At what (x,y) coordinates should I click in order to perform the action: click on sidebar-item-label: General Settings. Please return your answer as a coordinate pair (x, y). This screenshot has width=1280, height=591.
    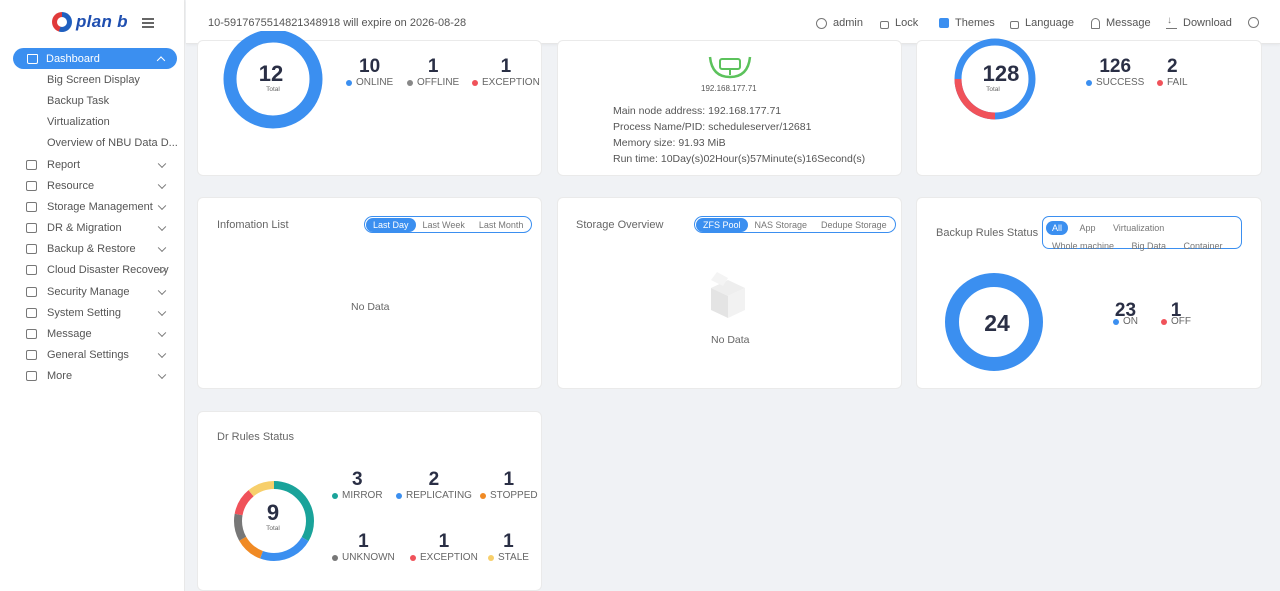
    Looking at the image, I should click on (88, 355).